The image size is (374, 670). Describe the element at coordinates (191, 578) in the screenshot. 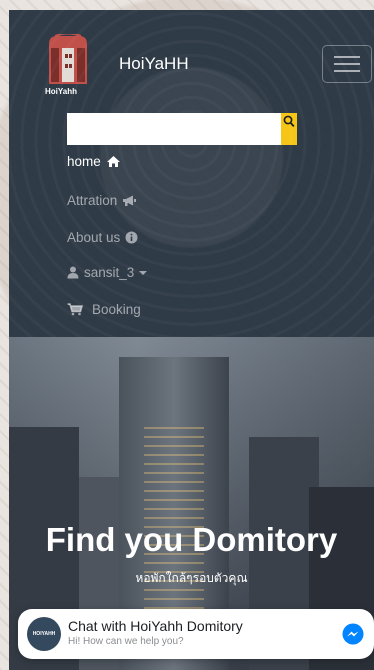

I see `hero-subtitle: หอพักใกล้ๆรอบตัวคุณ` at that location.